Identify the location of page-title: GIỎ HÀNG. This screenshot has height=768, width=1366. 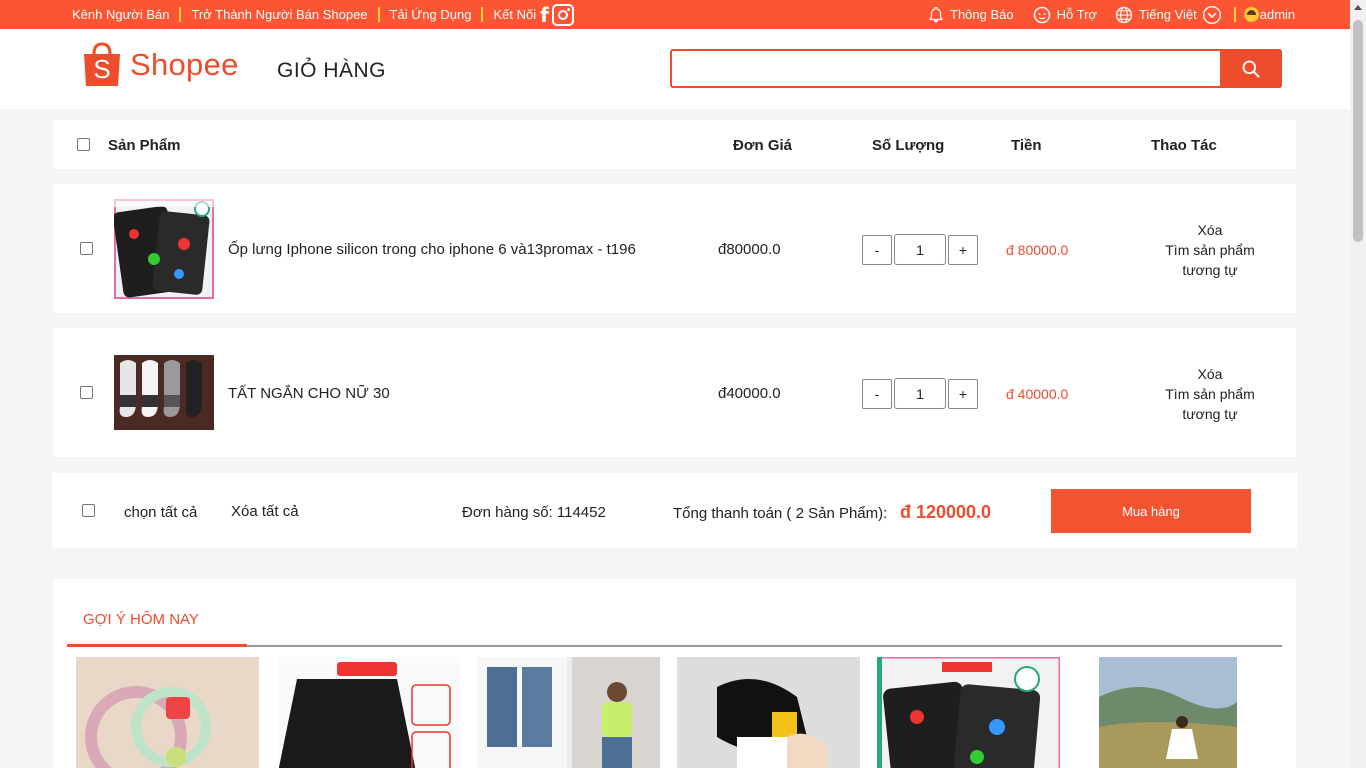
(332, 70).